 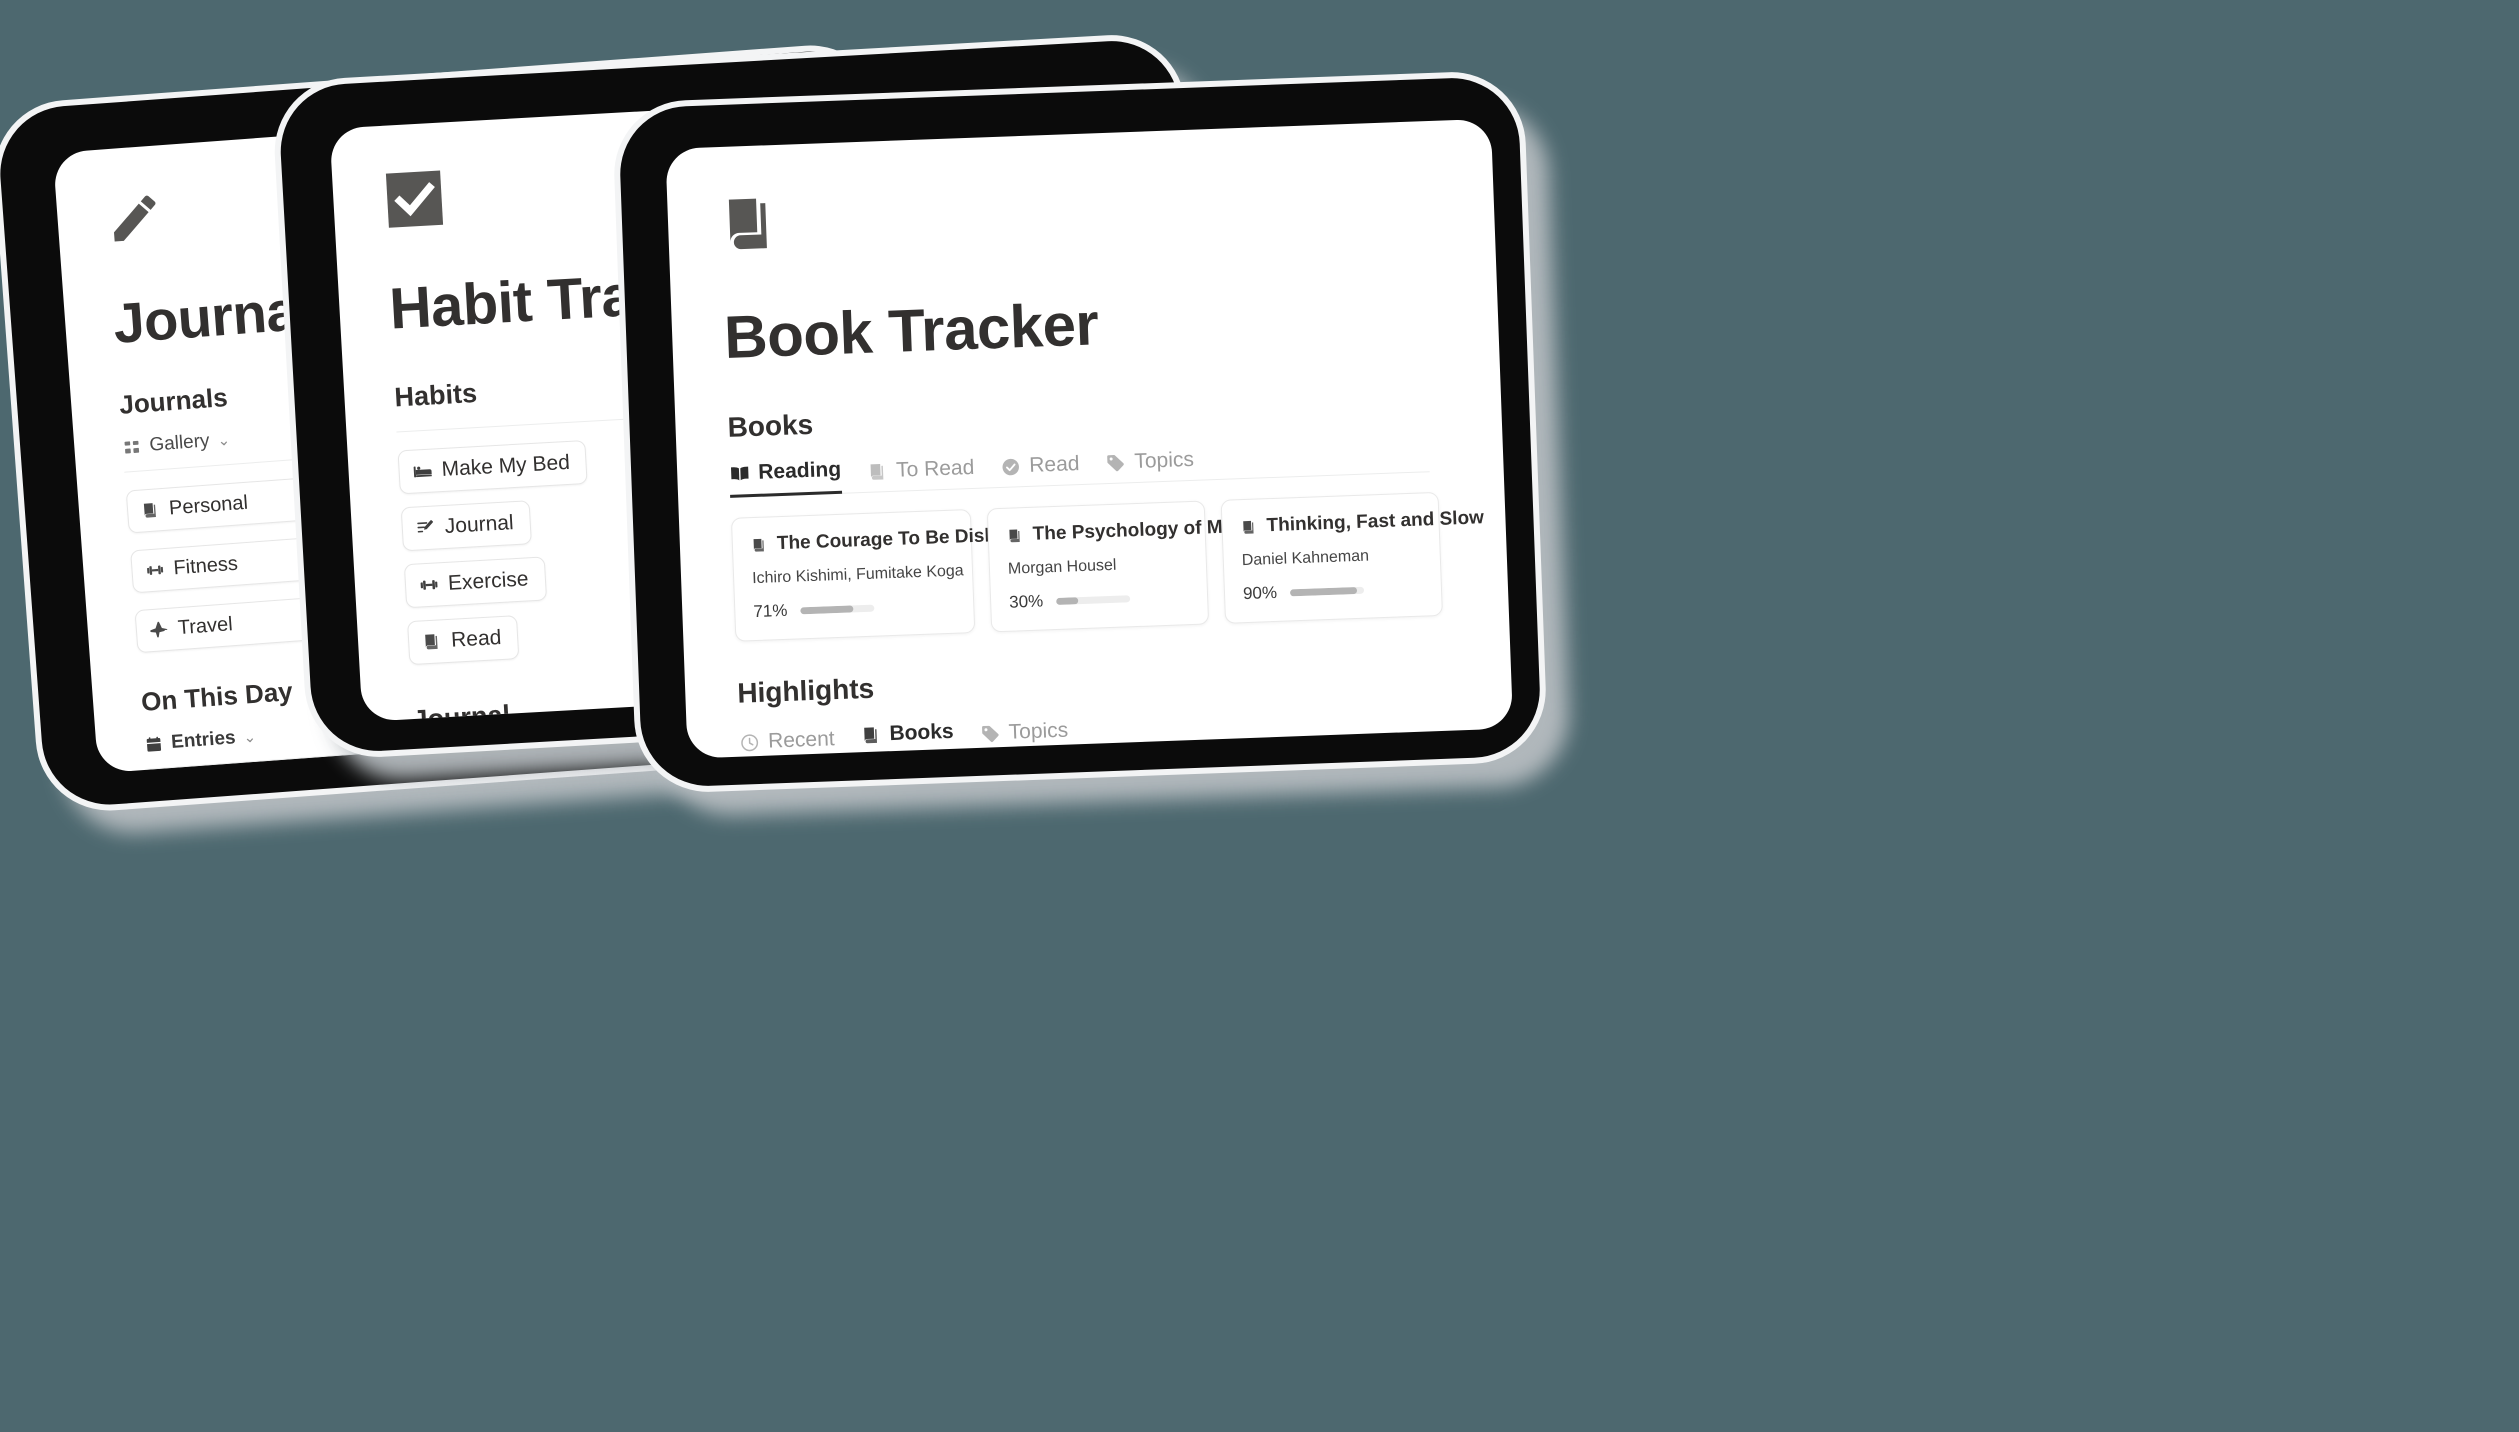 I want to click on habit-item-journal: Journal, so click(x=466, y=526).